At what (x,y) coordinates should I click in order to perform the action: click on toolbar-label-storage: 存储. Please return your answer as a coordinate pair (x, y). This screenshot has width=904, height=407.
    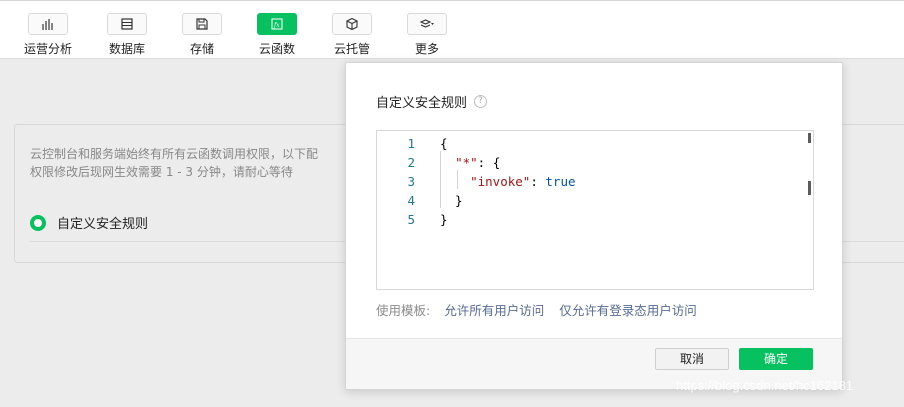
    Looking at the image, I should click on (201, 49).